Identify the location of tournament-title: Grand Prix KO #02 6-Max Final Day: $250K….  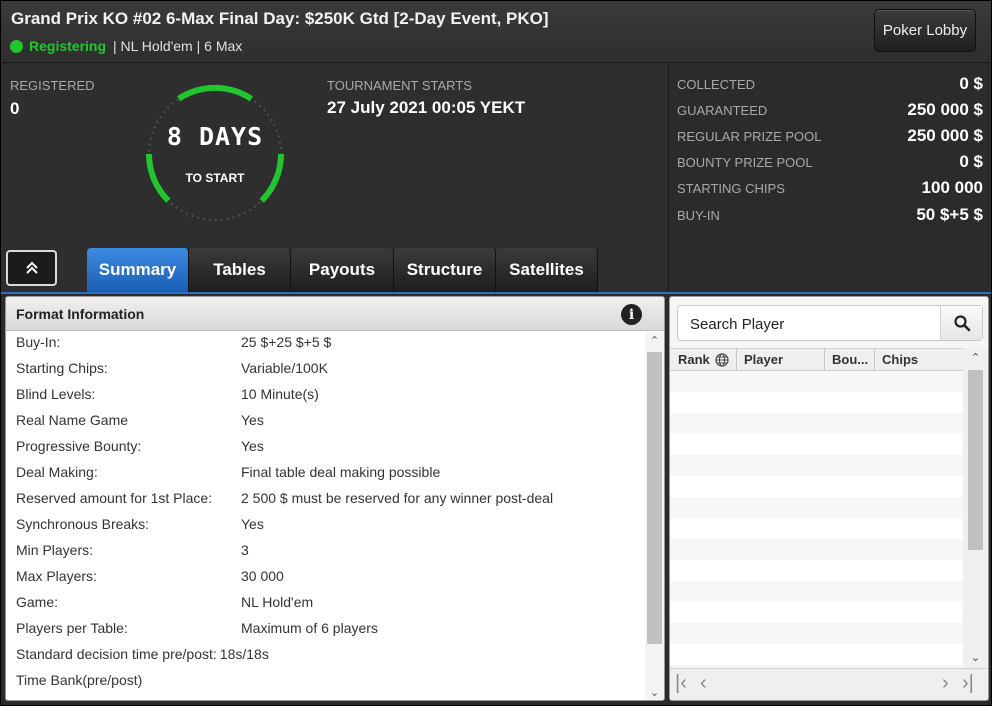
(280, 18).